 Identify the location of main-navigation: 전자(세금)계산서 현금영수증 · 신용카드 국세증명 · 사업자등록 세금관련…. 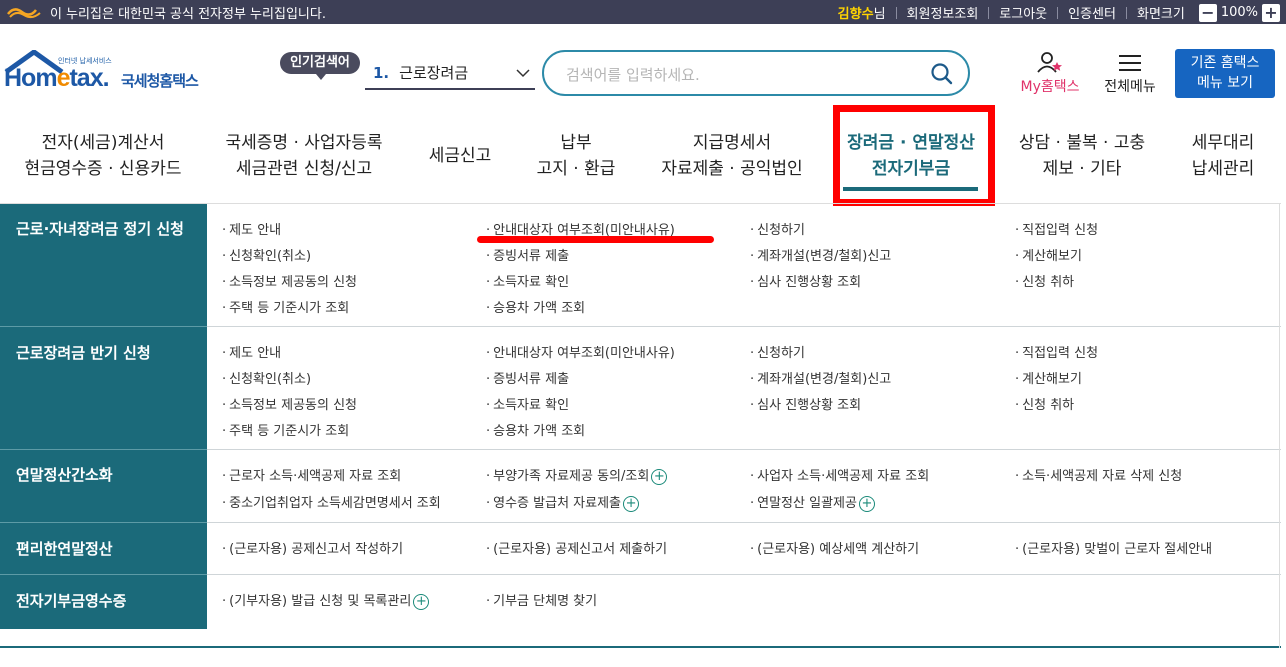
(643, 162).